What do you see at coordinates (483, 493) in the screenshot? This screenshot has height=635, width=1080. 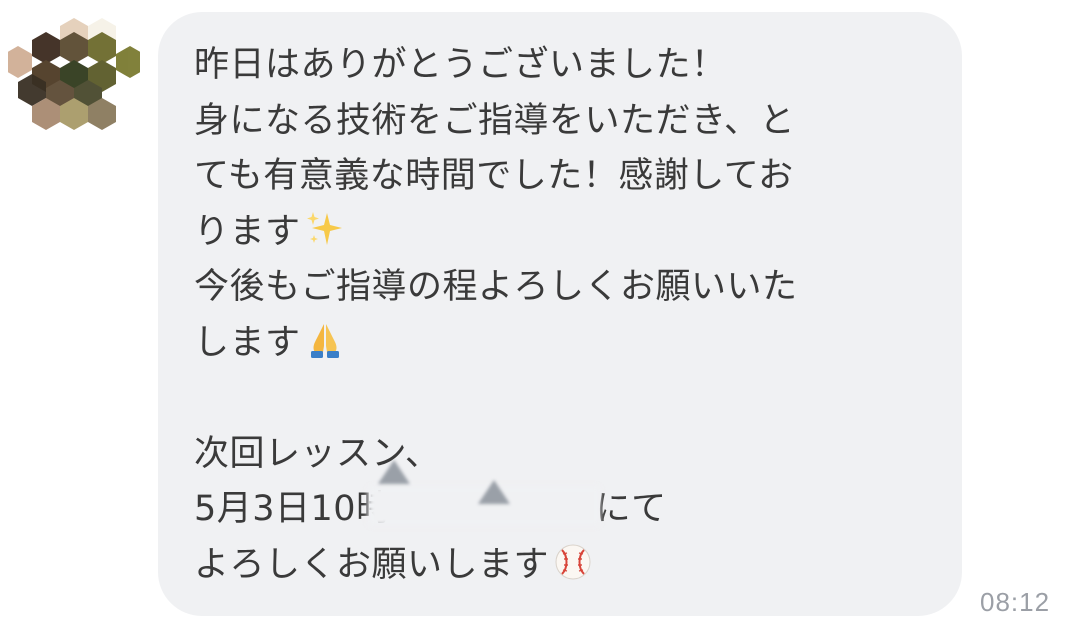 I see `redacted-text` at bounding box center [483, 493].